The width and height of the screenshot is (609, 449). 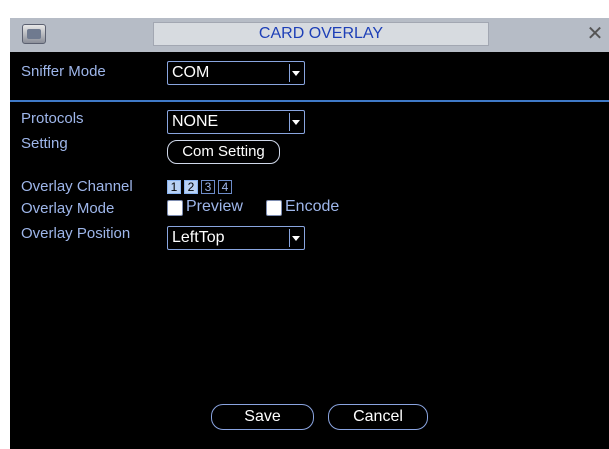 I want to click on close-icon: ✕, so click(x=595, y=34).